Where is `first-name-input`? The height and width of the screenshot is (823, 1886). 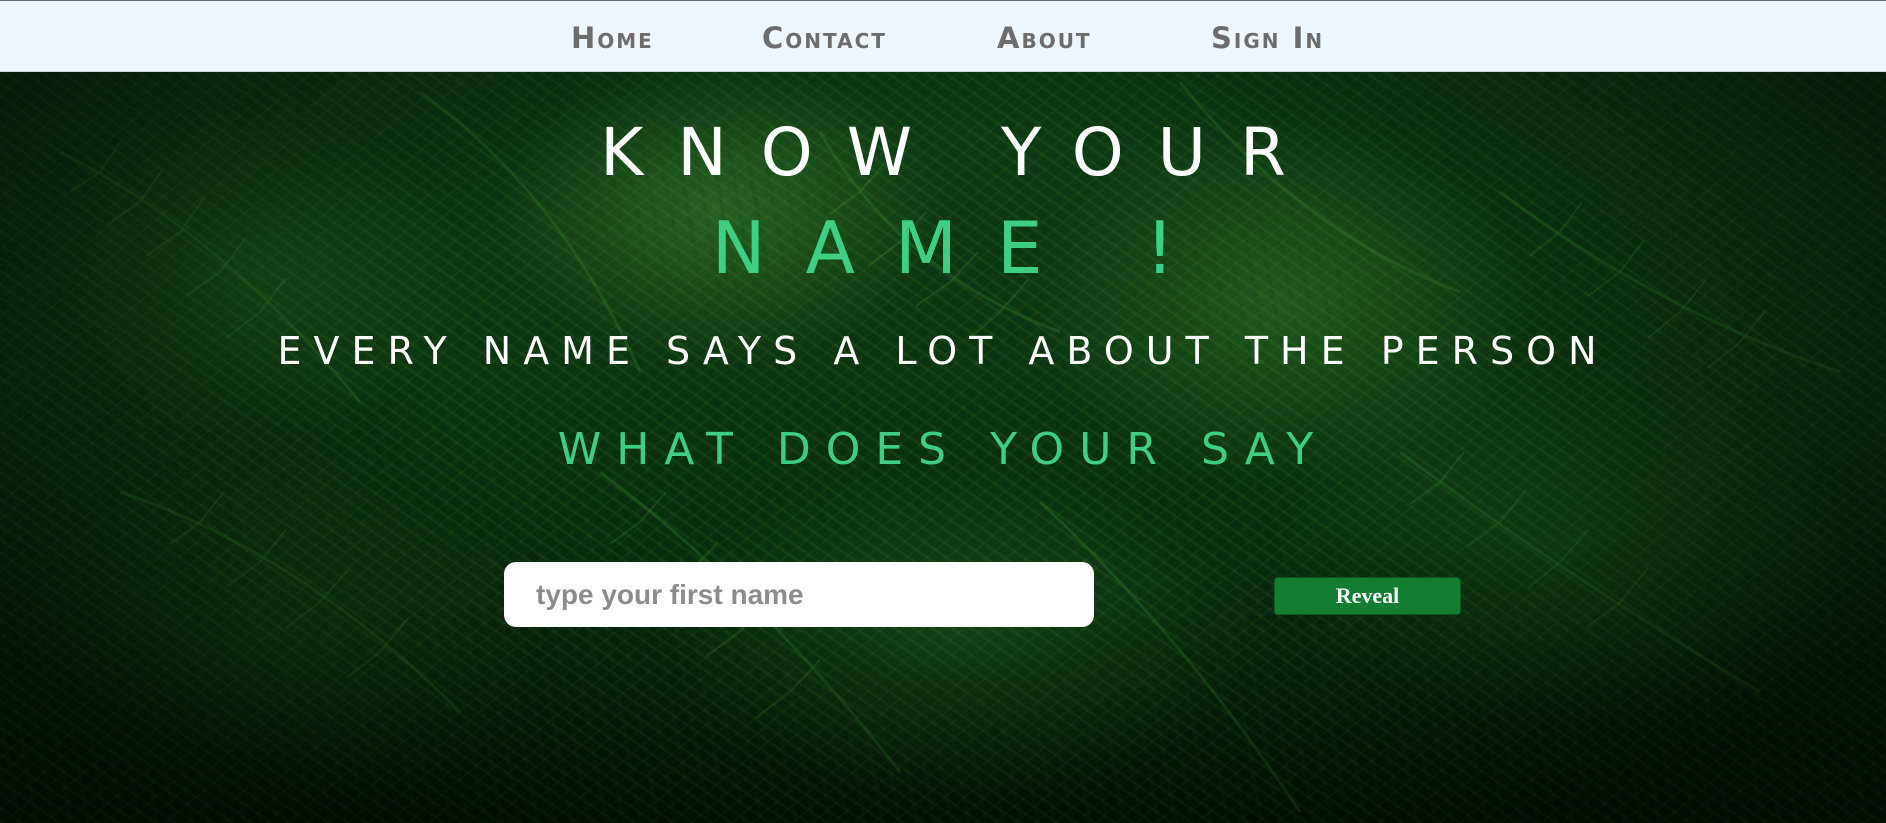 first-name-input is located at coordinates (799, 594).